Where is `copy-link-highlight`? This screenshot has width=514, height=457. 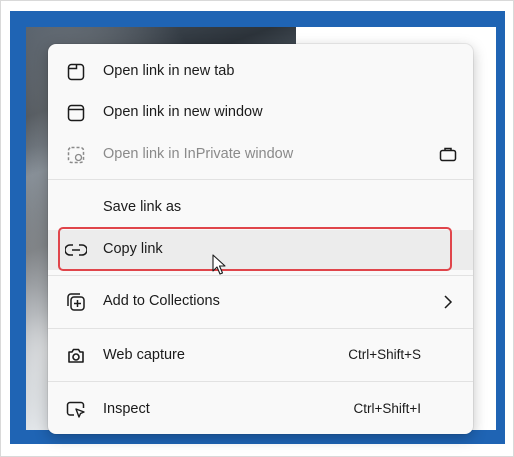 copy-link-highlight is located at coordinates (255, 249).